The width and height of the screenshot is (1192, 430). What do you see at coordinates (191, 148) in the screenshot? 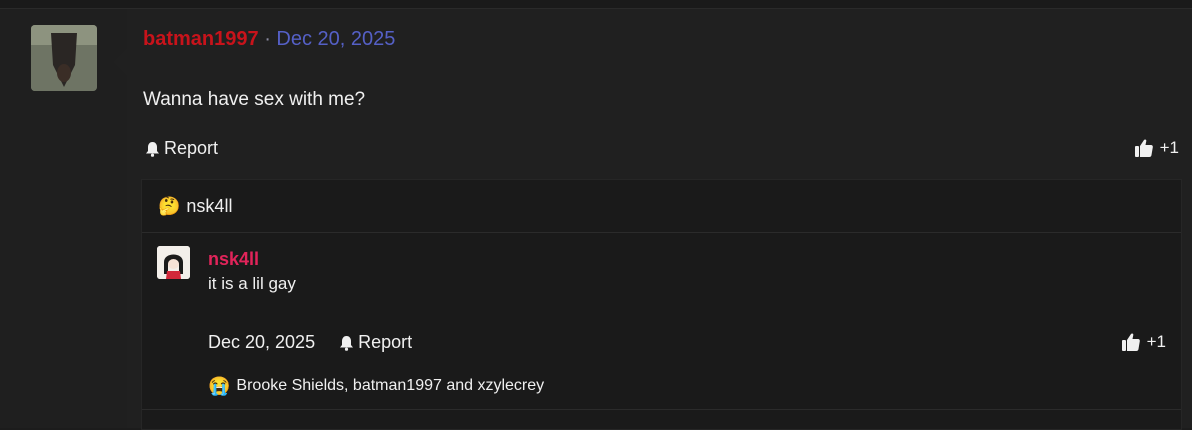
I see `post-report-label: Report` at bounding box center [191, 148].